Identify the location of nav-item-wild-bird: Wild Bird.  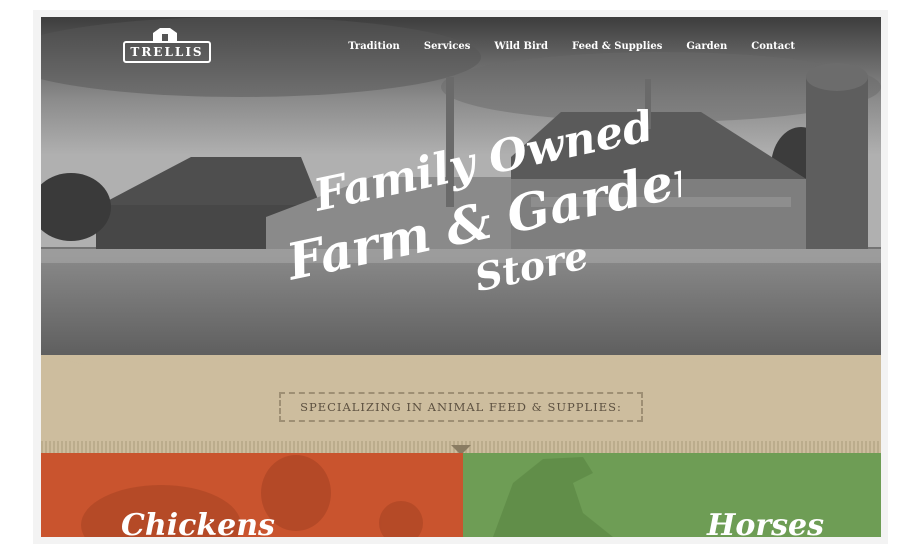
(521, 46).